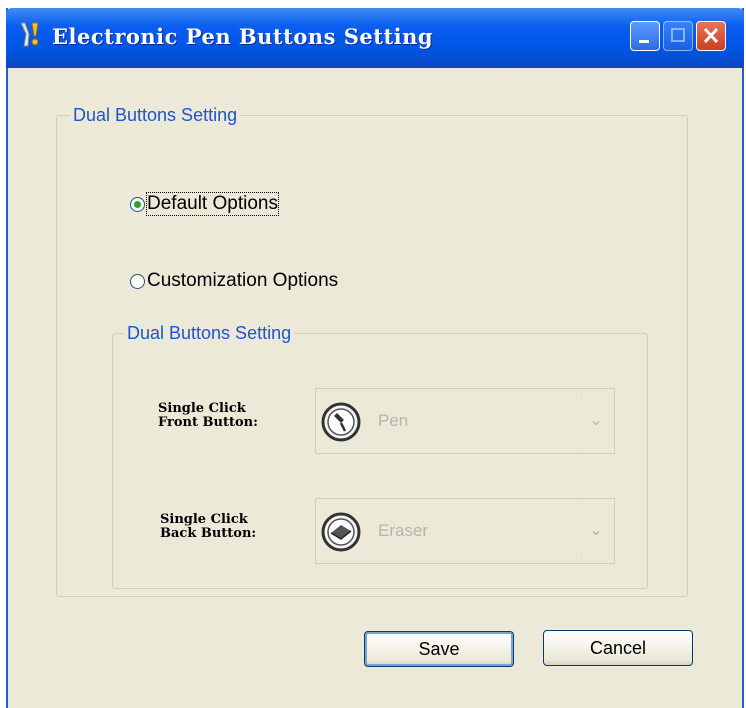 Image resolution: width=746 pixels, height=708 pixels. Describe the element at coordinates (209, 333) in the screenshot. I see `inner-dual-buttons-group-label: Dual Buttons Setting` at that location.